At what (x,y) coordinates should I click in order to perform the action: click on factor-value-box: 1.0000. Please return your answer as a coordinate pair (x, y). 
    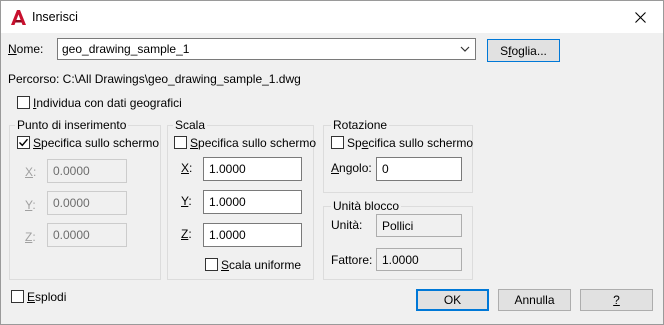
    Looking at the image, I should click on (419, 259).